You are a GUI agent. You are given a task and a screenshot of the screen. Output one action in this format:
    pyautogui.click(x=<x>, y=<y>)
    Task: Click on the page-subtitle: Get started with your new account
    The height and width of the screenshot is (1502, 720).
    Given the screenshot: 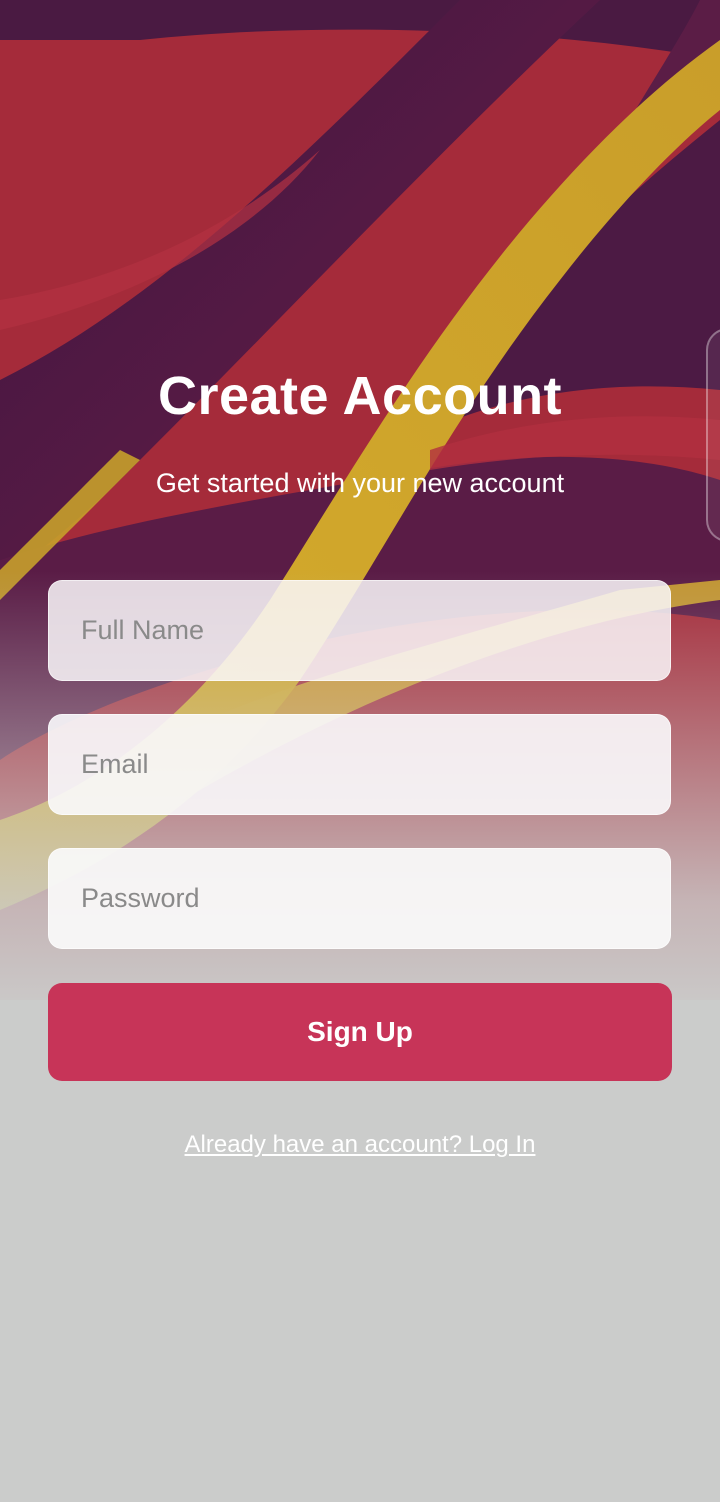 What is the action you would take?
    pyautogui.click(x=360, y=483)
    